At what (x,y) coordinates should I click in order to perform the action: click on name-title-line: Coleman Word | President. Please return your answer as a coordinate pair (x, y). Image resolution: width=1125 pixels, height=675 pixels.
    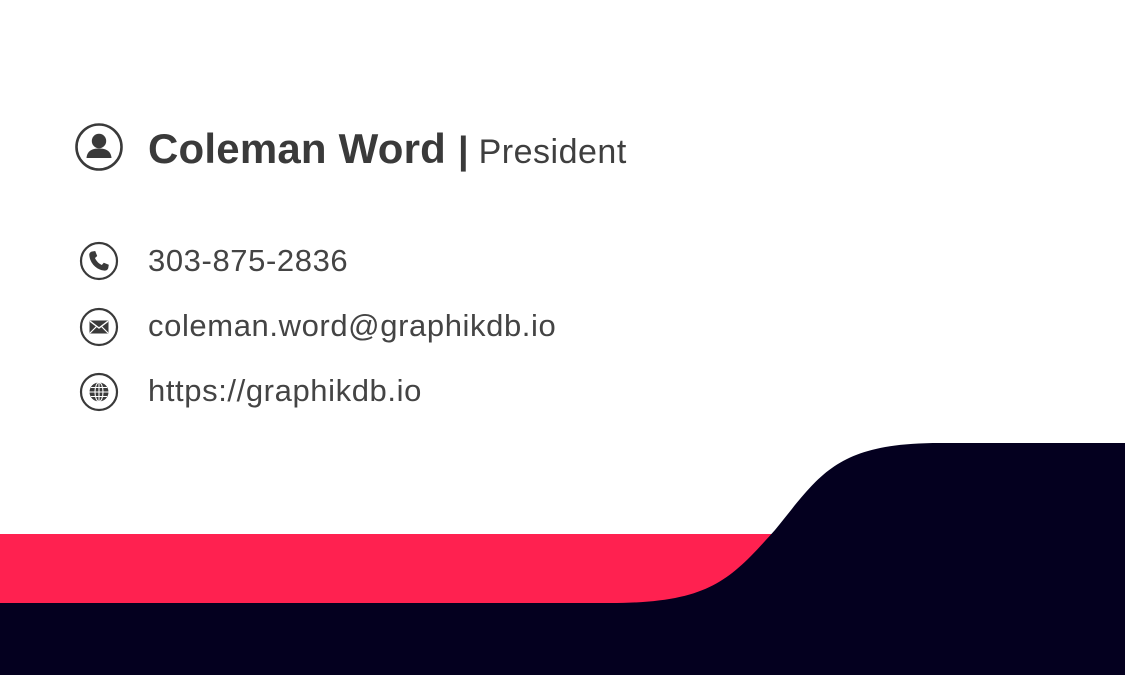
    Looking at the image, I should click on (387, 149).